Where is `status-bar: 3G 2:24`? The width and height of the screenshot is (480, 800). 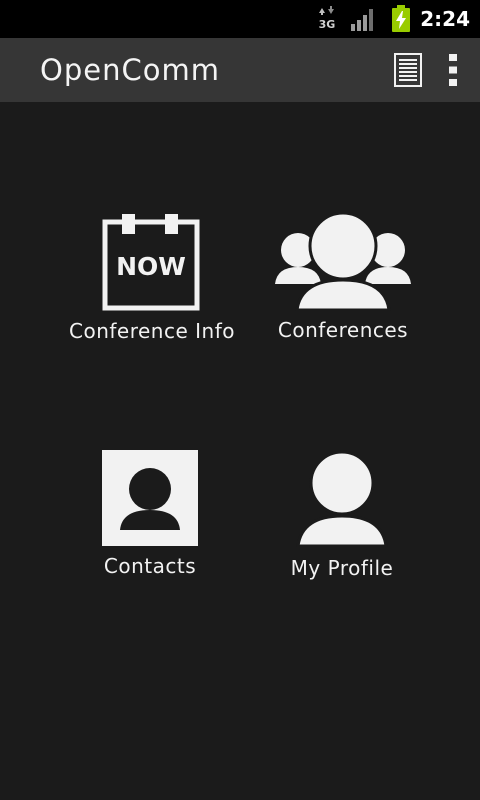 status-bar: 3G 2:24 is located at coordinates (240, 19).